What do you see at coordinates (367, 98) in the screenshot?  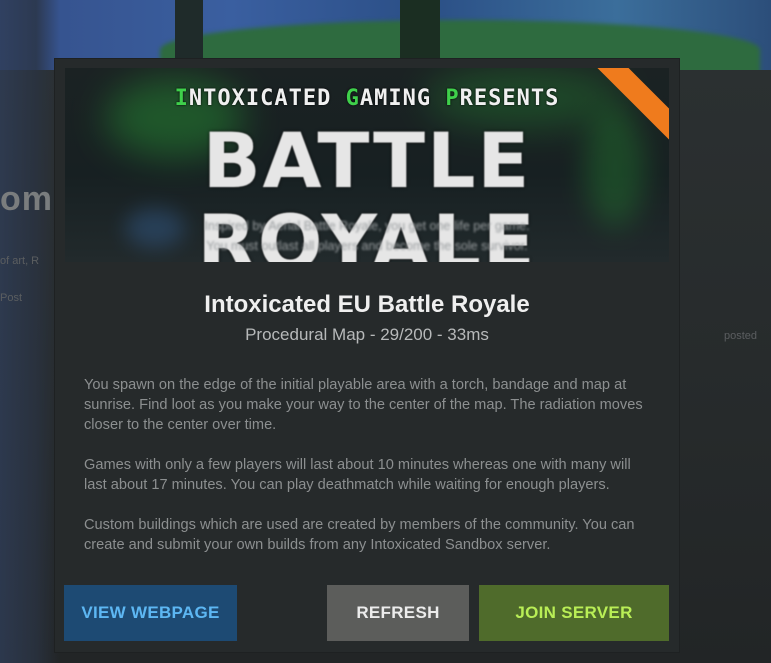 I see `banner-kicker: INTOXICATED GAMING PRESENTS` at bounding box center [367, 98].